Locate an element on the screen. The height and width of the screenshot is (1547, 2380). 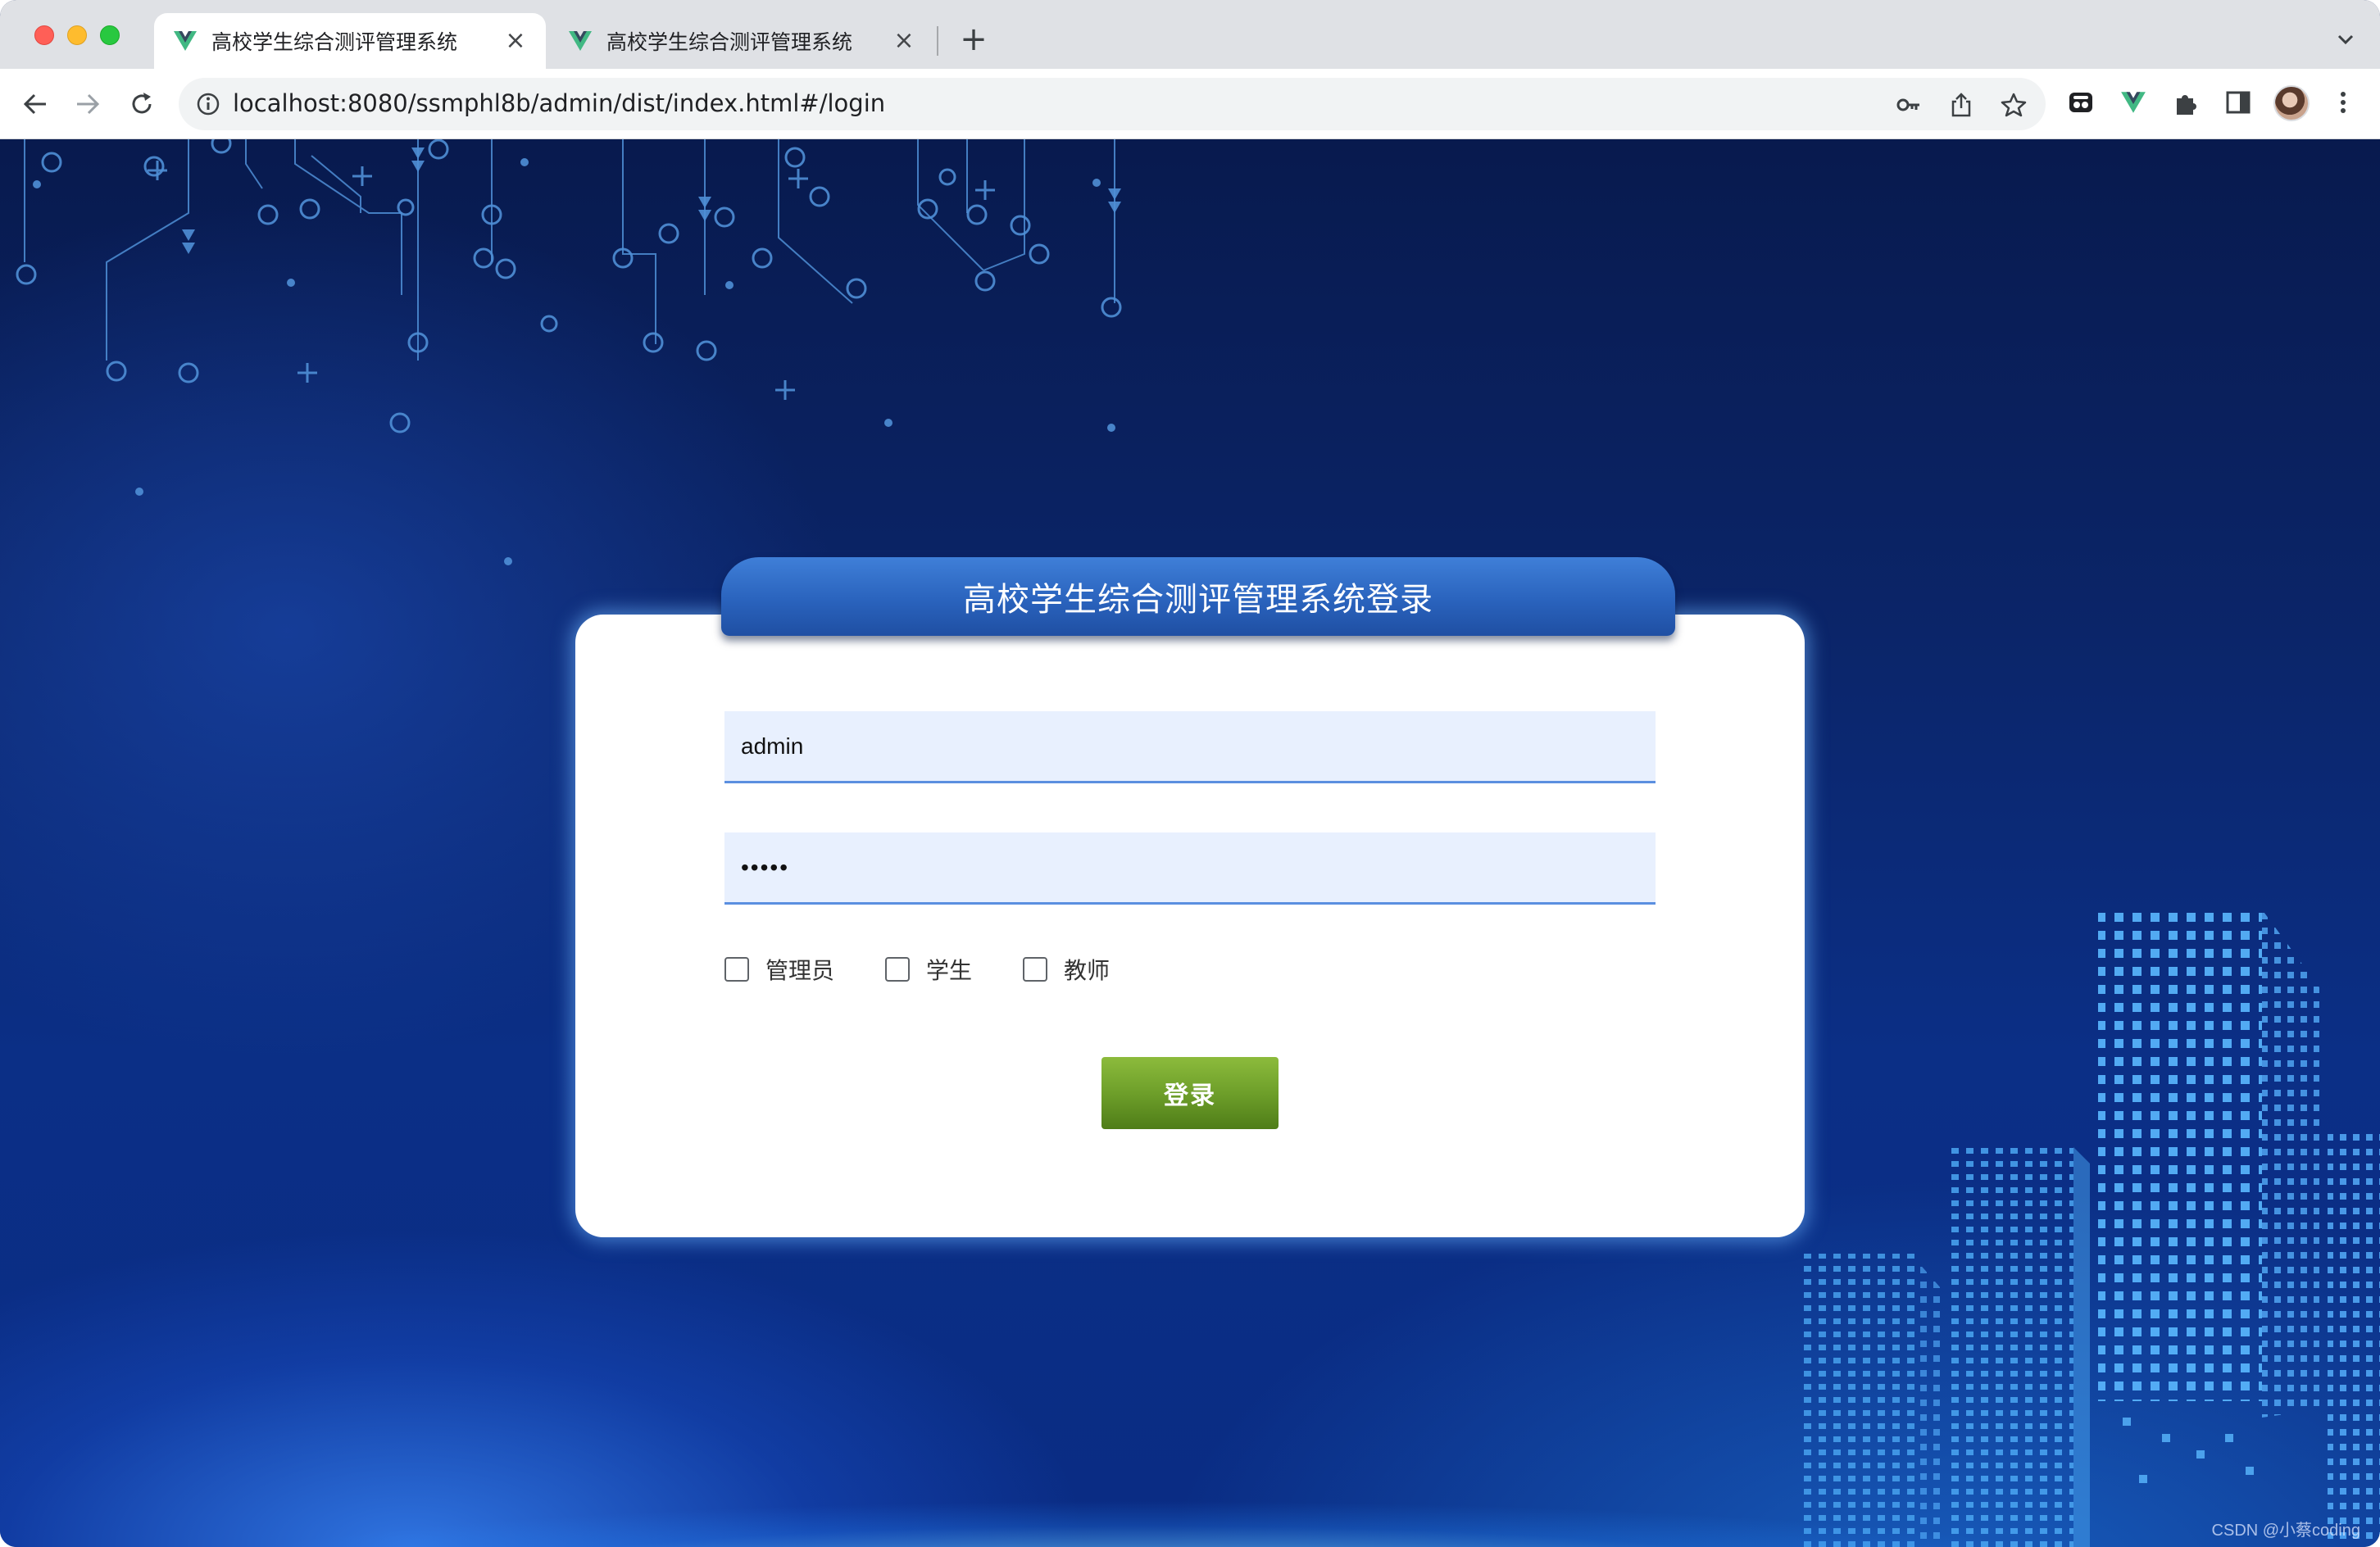
role-option-teacher: 教师 is located at coordinates (1067, 970).